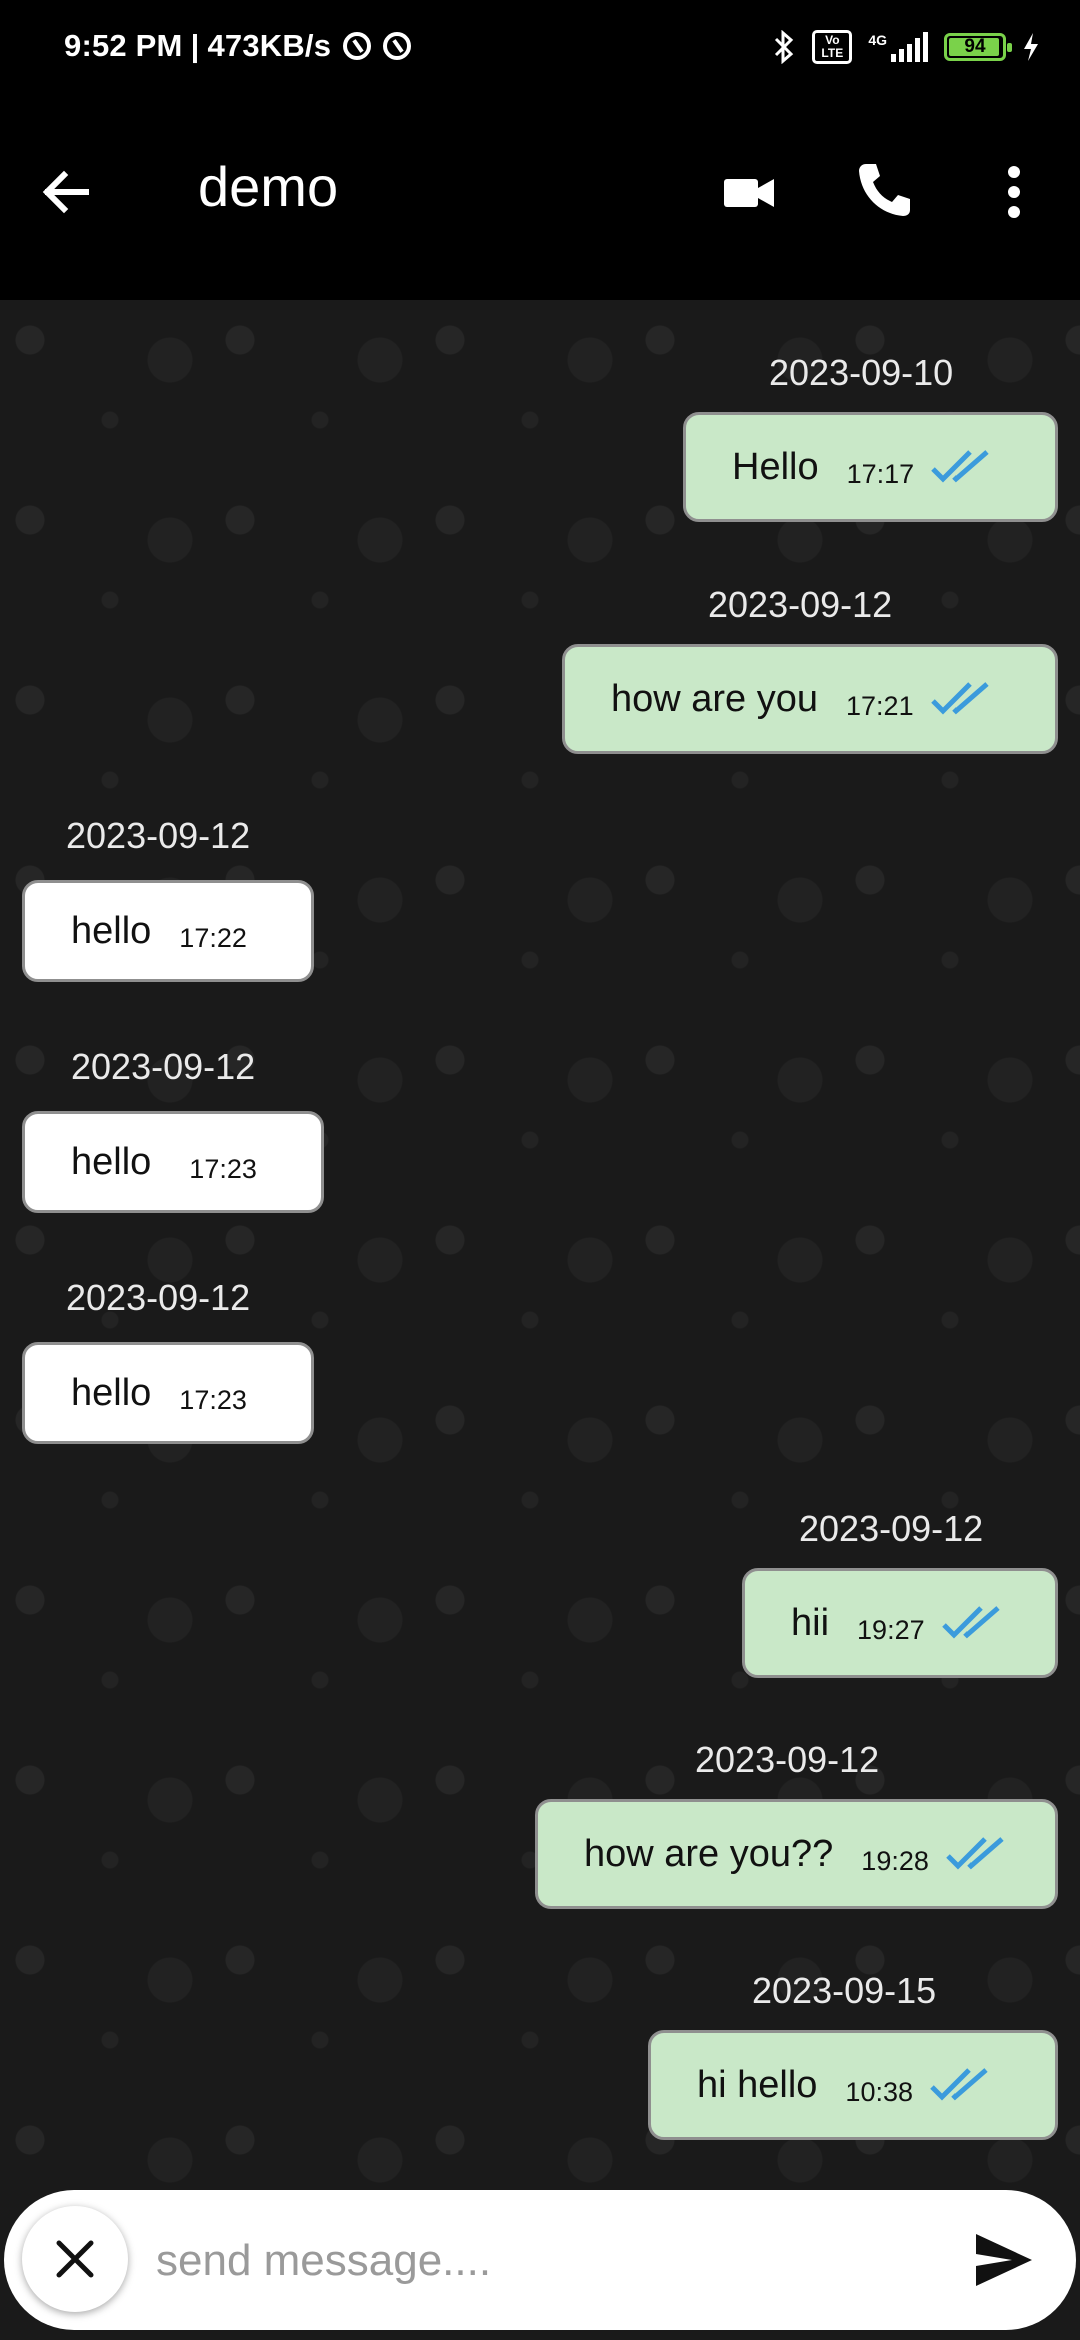  What do you see at coordinates (546, 2261) in the screenshot?
I see `message-input` at bounding box center [546, 2261].